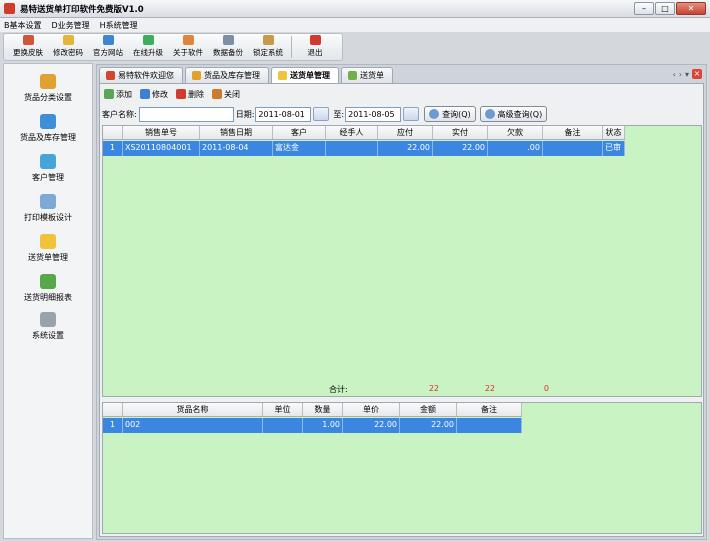 The image size is (710, 542). I want to click on tab-0: 易特软件欢迎您, so click(141, 75).